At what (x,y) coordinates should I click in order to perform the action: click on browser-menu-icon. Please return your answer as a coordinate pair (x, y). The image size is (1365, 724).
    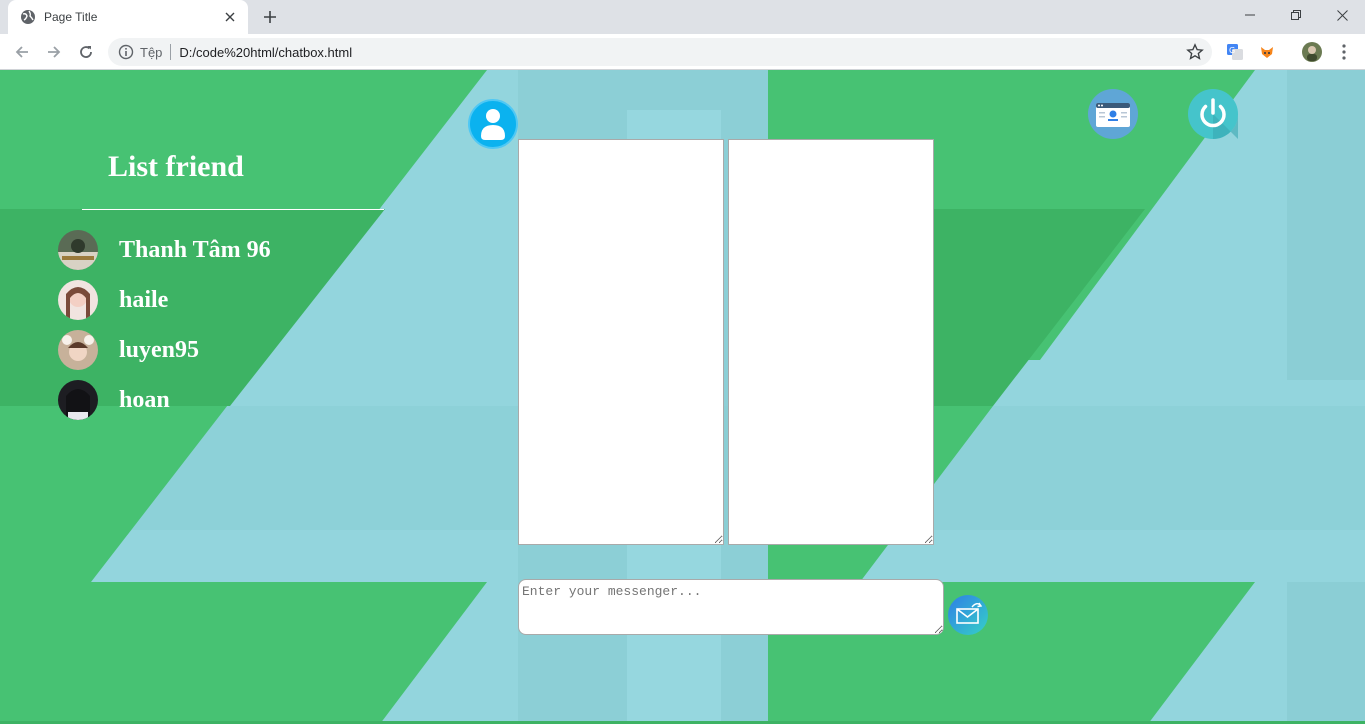
    Looking at the image, I should click on (1344, 52).